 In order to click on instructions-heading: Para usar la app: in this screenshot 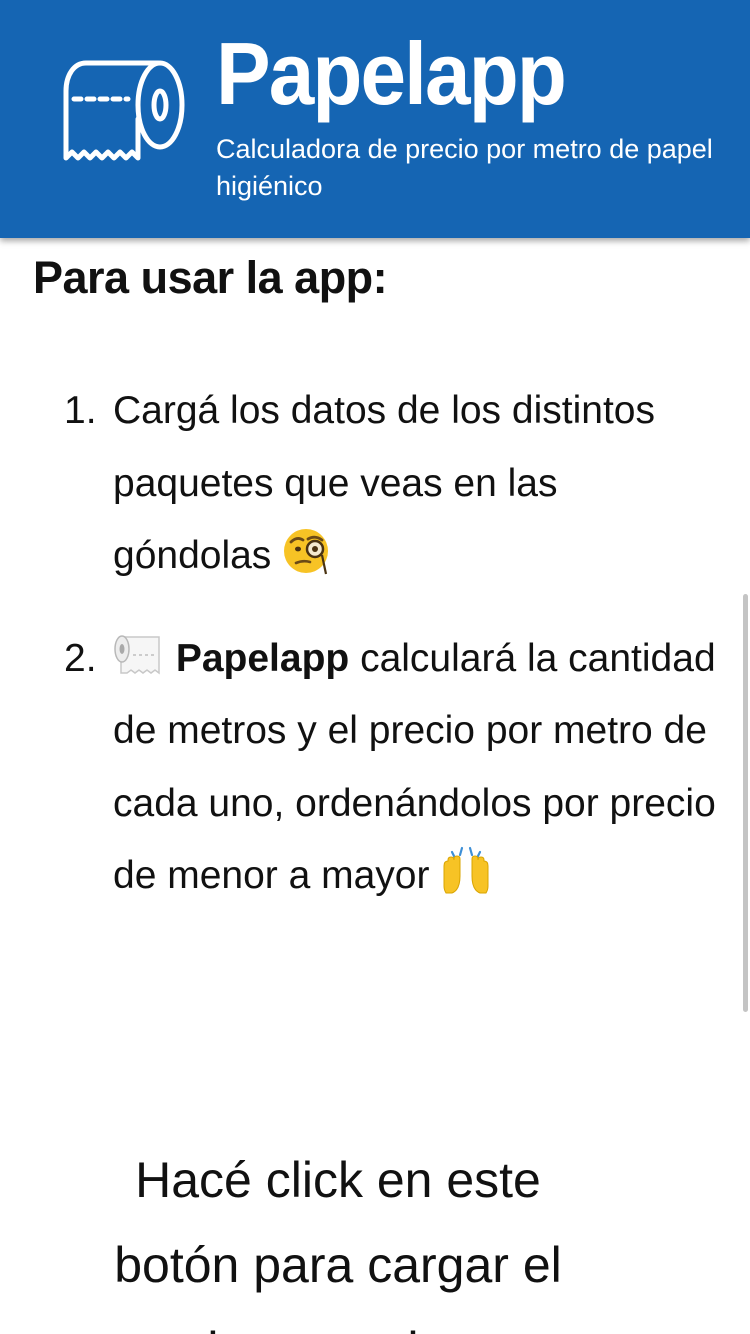, I will do `click(210, 277)`.